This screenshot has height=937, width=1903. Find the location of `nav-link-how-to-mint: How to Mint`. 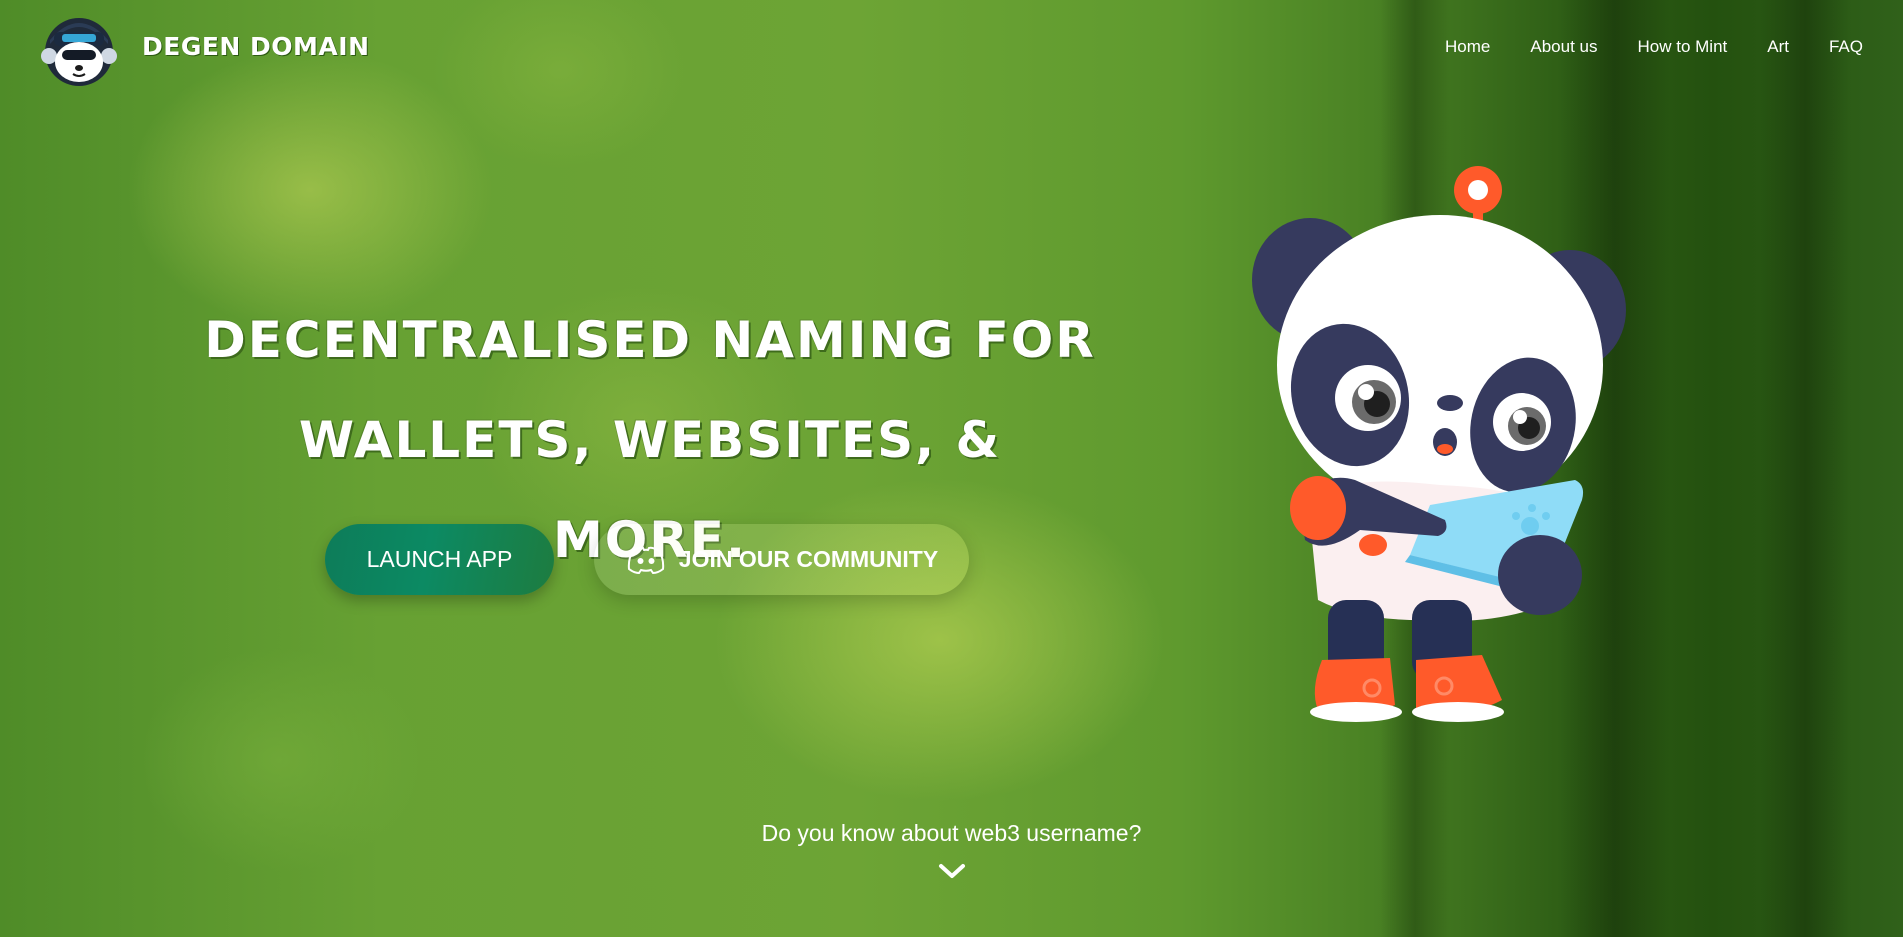

nav-link-how-to-mint: How to Mint is located at coordinates (1683, 47).